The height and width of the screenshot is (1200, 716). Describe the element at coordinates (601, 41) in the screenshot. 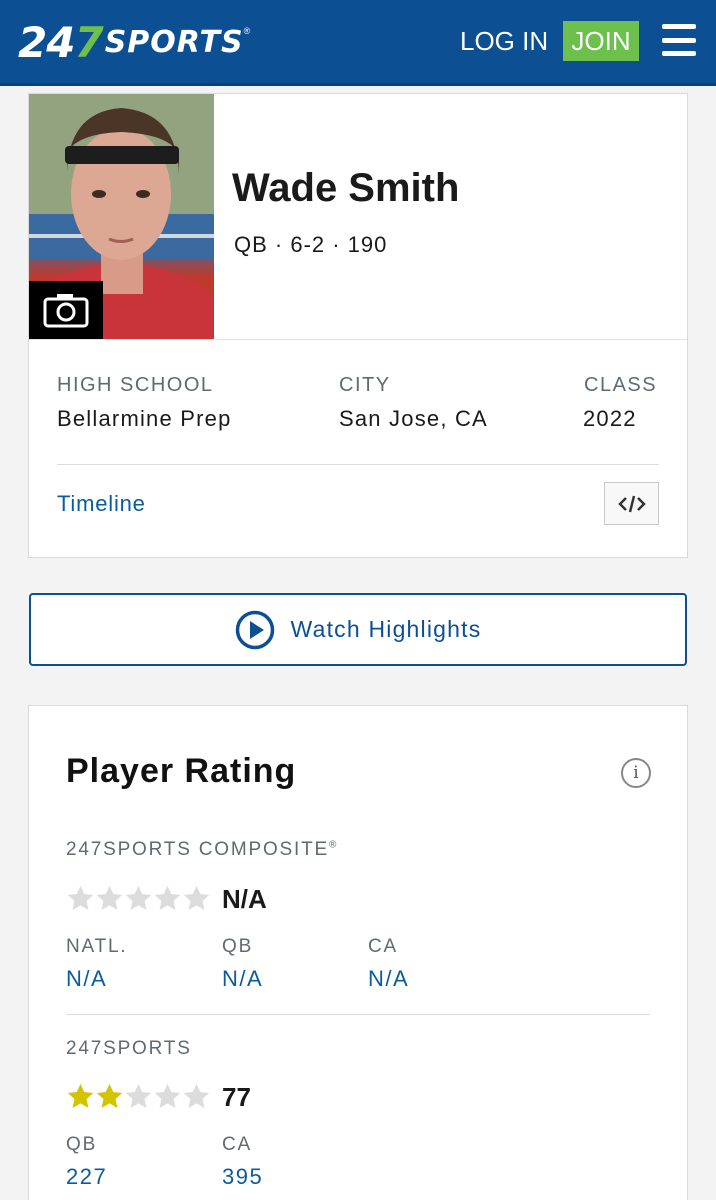

I see `join-button: JOIN` at that location.